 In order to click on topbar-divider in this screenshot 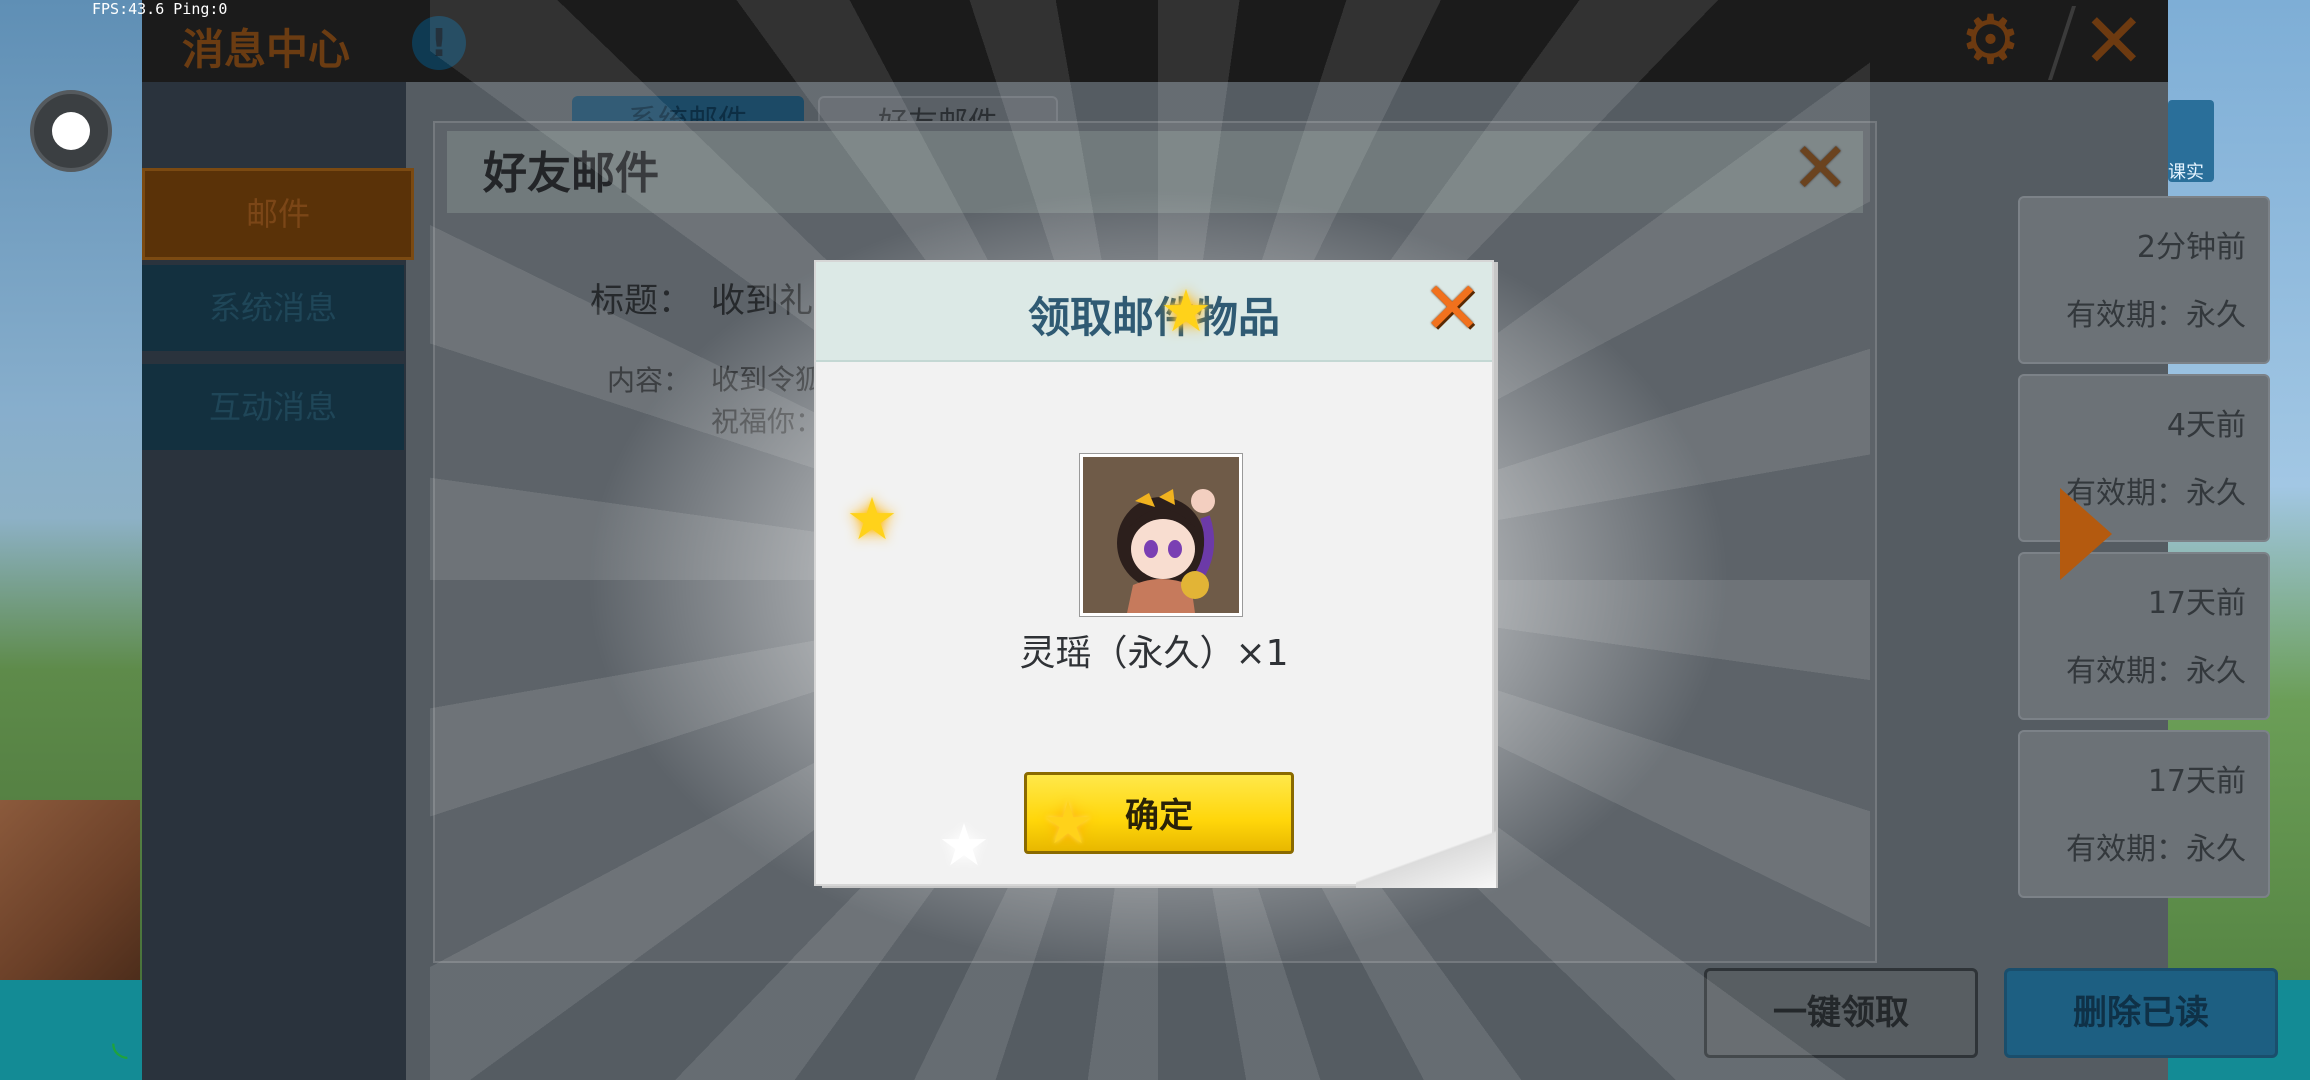, I will do `click(2062, 43)`.